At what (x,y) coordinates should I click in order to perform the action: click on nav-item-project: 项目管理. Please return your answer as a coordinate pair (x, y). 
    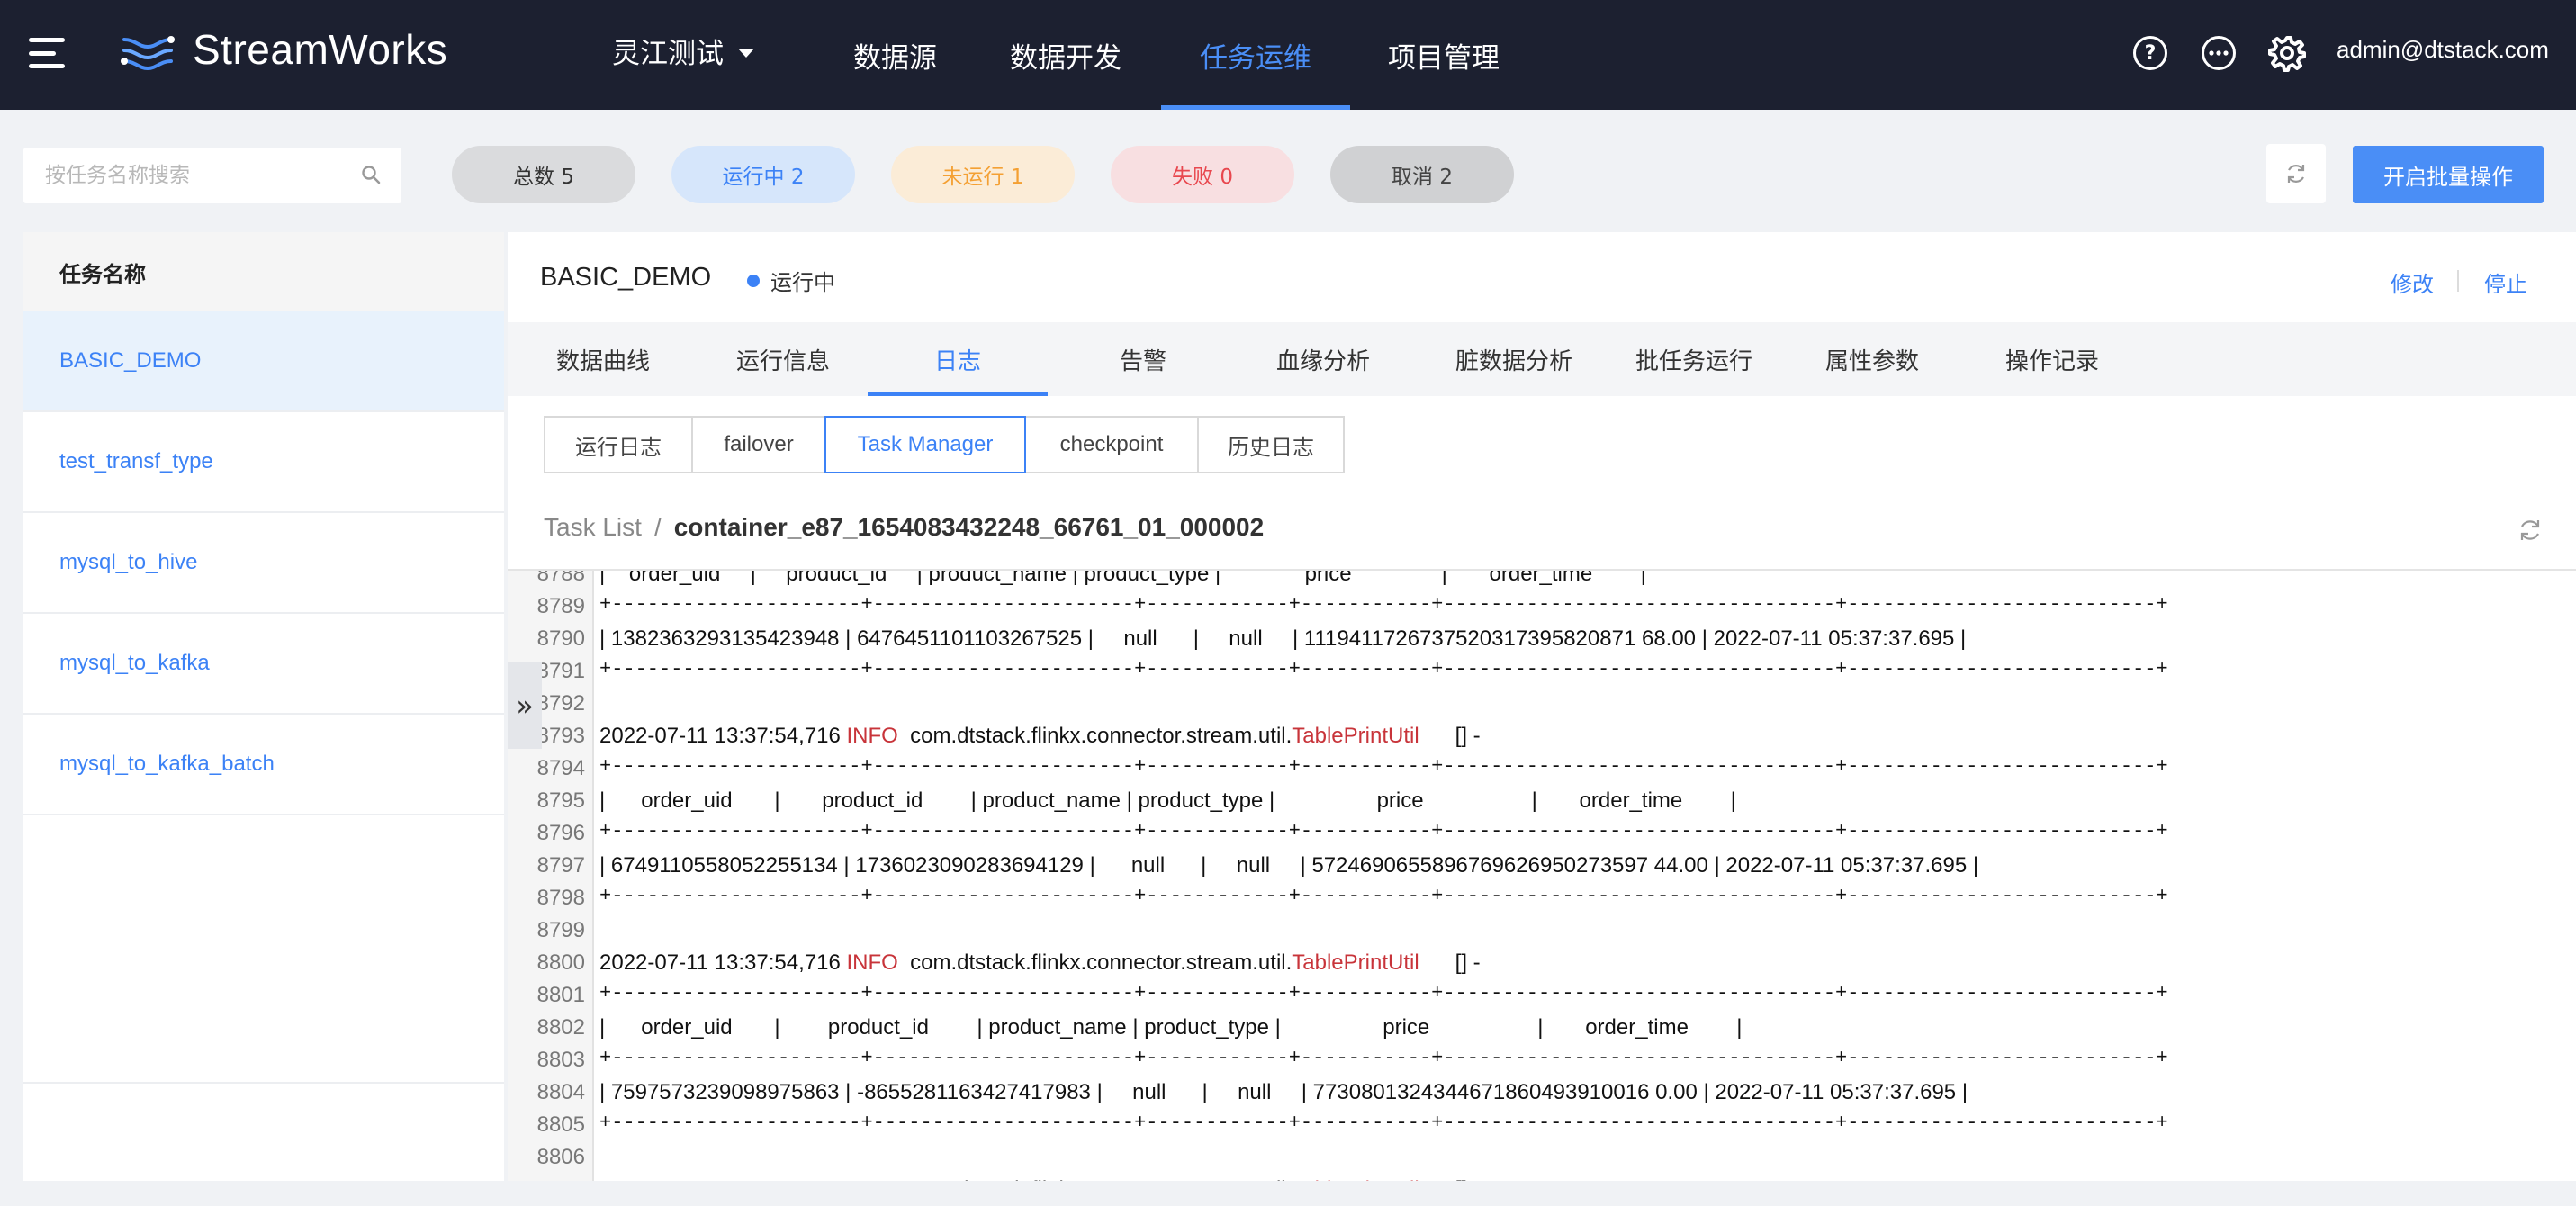
    Looking at the image, I should click on (1443, 55).